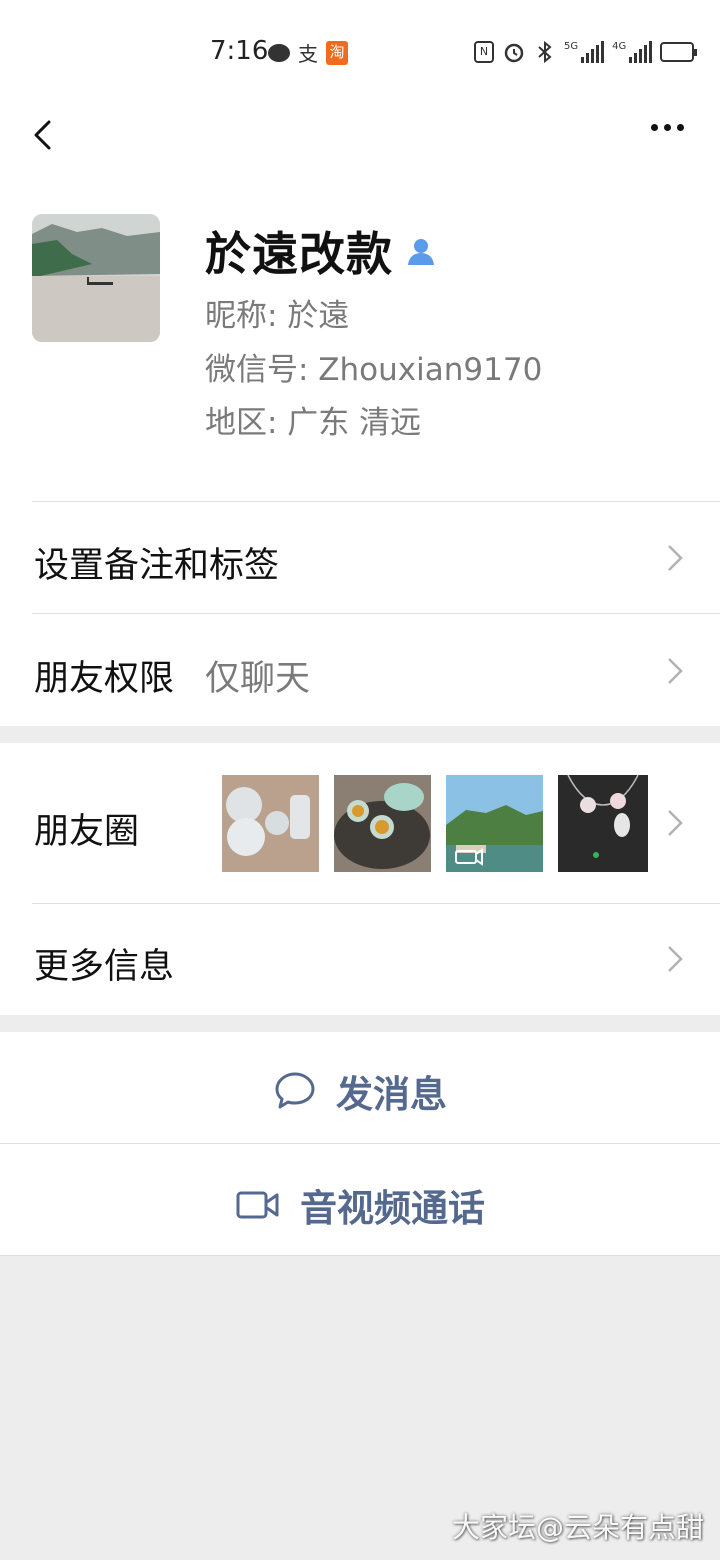 This screenshot has height=1560, width=720. Describe the element at coordinates (360, 557) in the screenshot. I see `row-remarks-tags: 设置备注和标签` at that location.